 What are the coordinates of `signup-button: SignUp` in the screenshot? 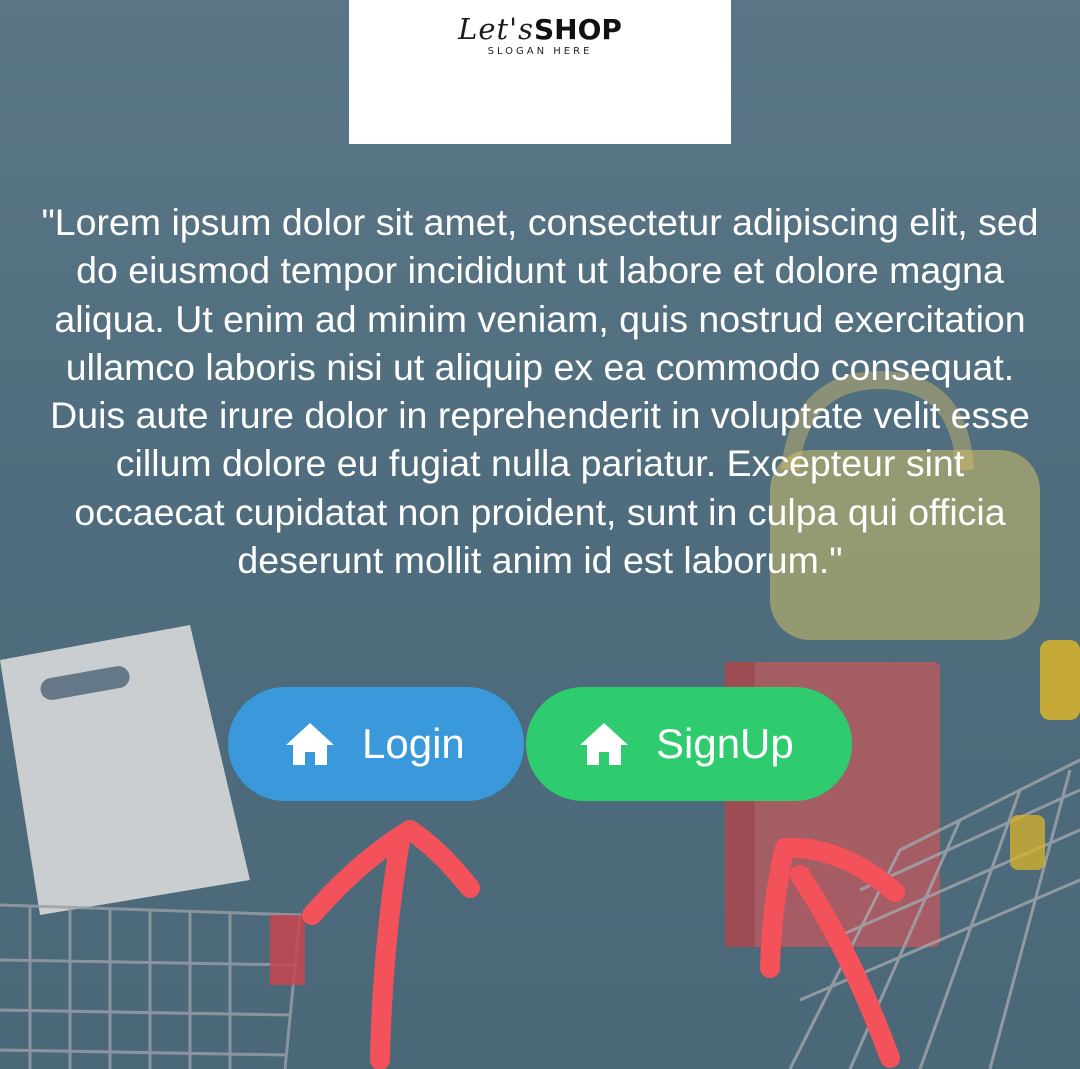 It's located at (689, 744).